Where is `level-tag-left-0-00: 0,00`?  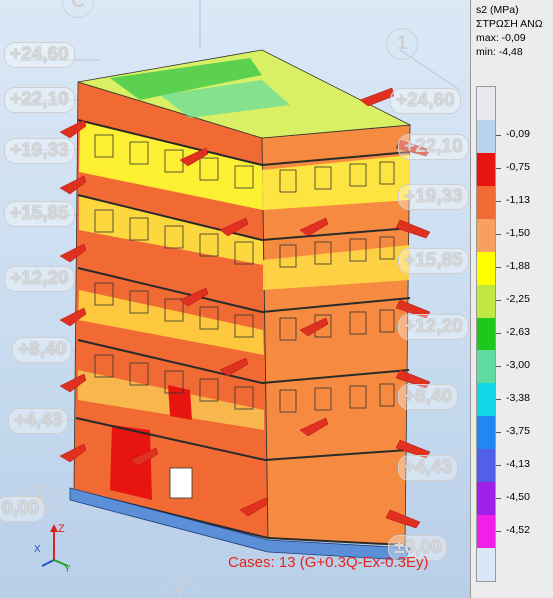
level-tag-left-0-00: 0,00 is located at coordinates (22, 509).